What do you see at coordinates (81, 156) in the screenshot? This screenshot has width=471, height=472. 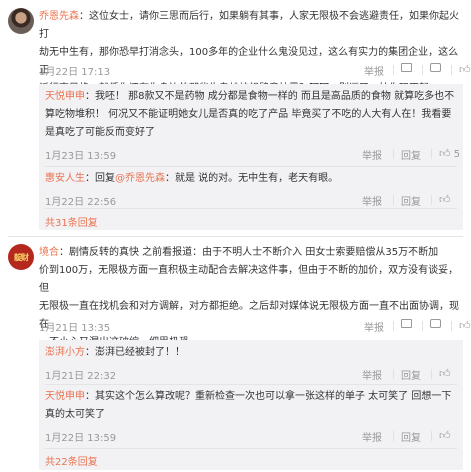 I see `timestamp: 1月23日 13:59` at bounding box center [81, 156].